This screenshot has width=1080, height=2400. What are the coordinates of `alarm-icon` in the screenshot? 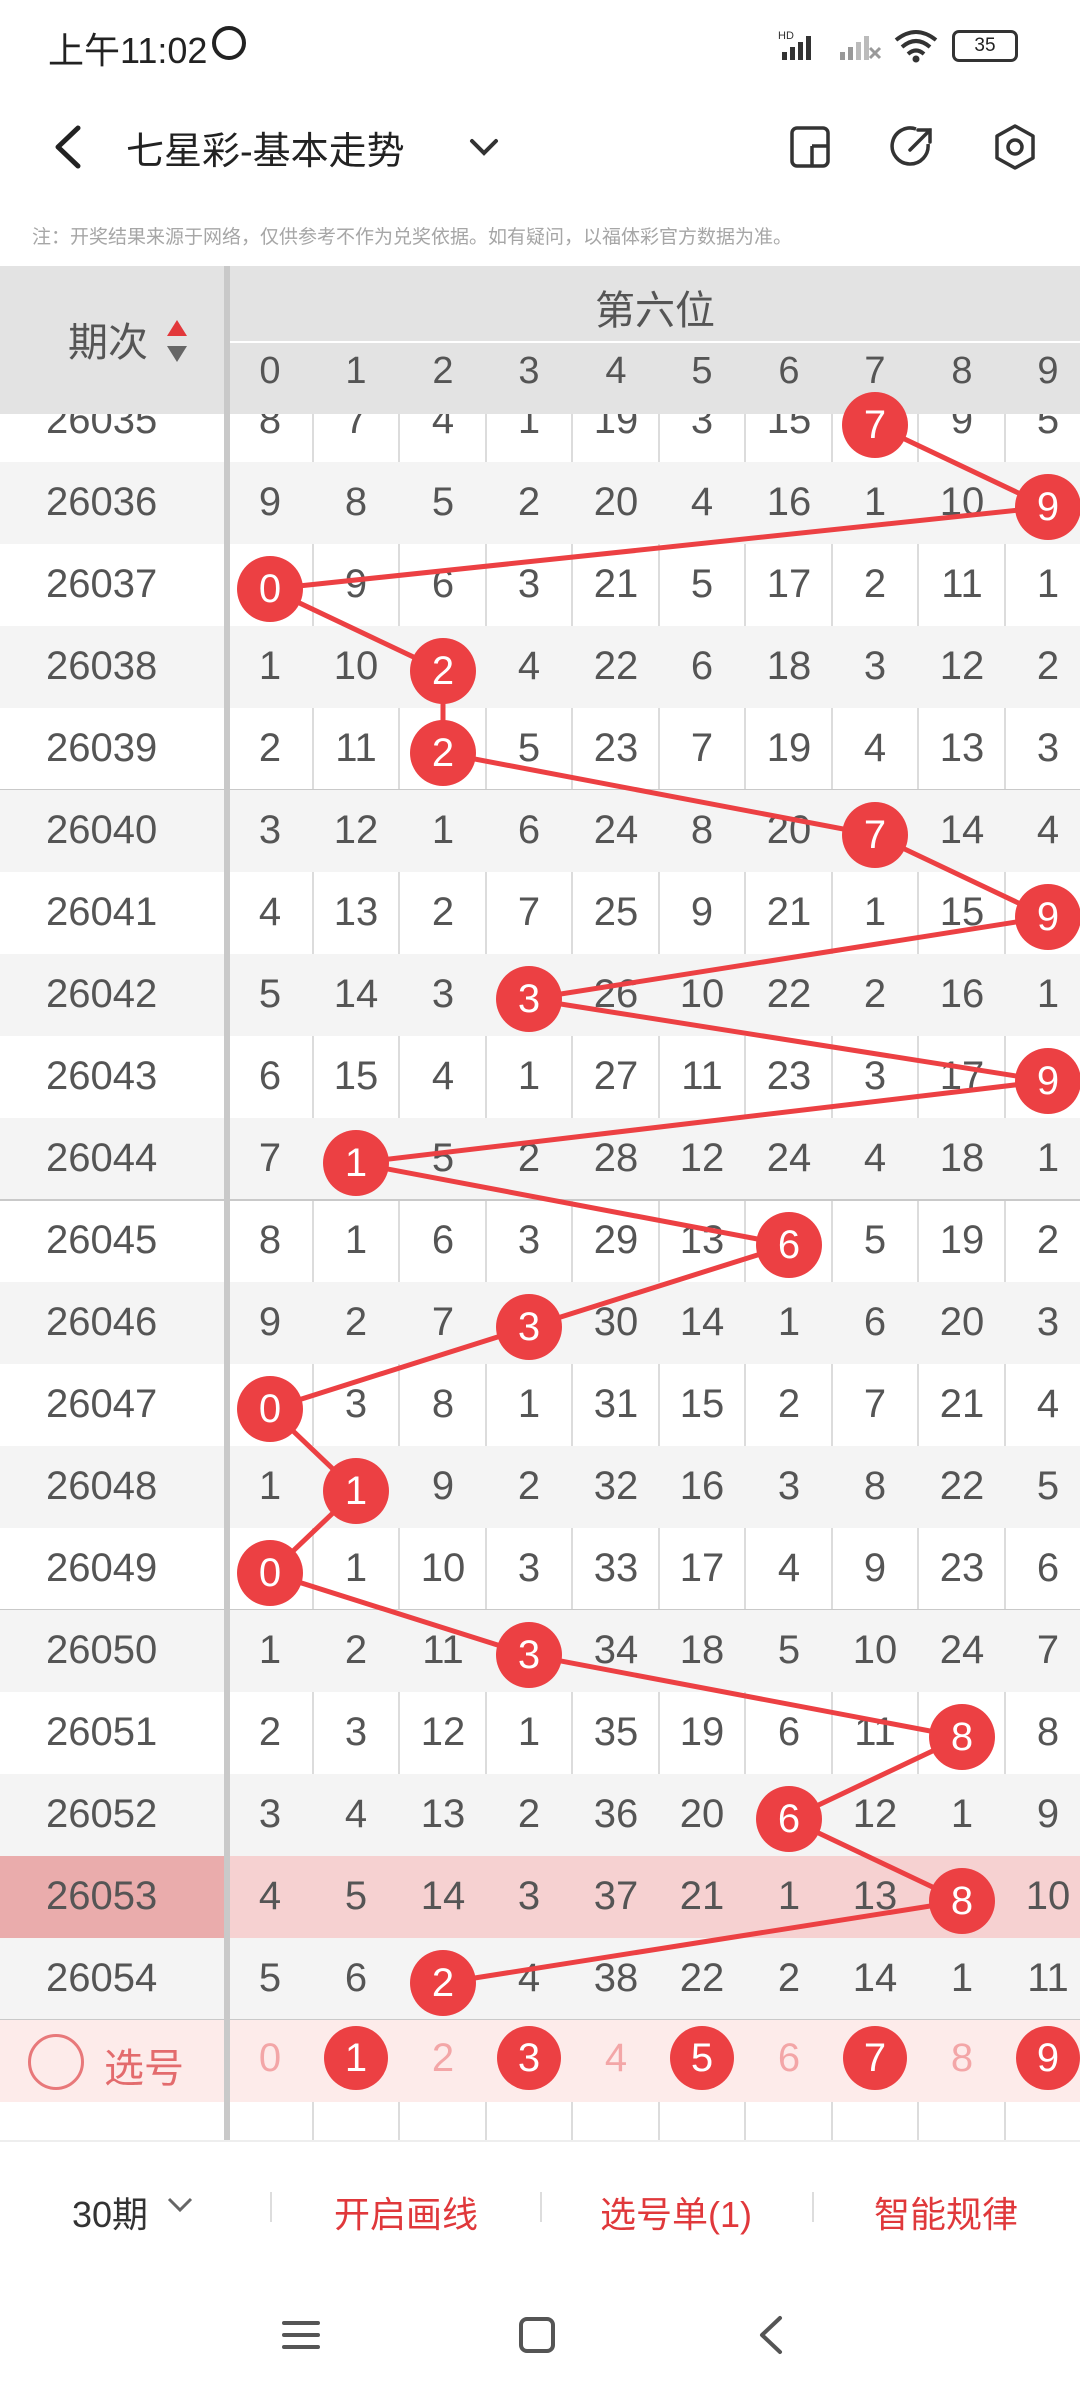 It's located at (229, 43).